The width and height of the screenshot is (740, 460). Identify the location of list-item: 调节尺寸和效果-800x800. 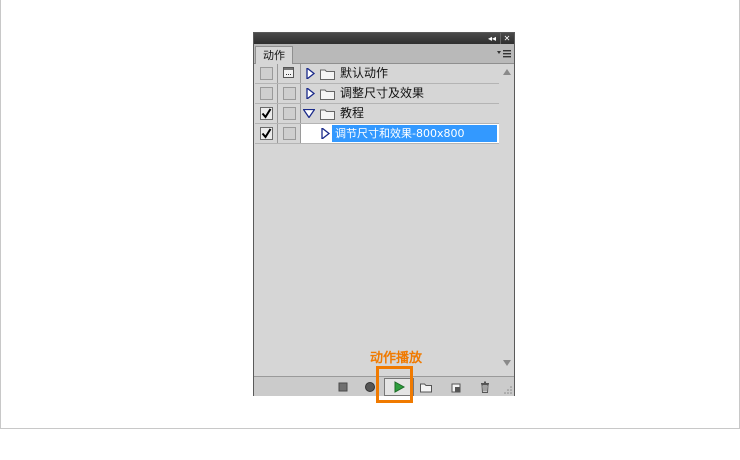
(377, 134).